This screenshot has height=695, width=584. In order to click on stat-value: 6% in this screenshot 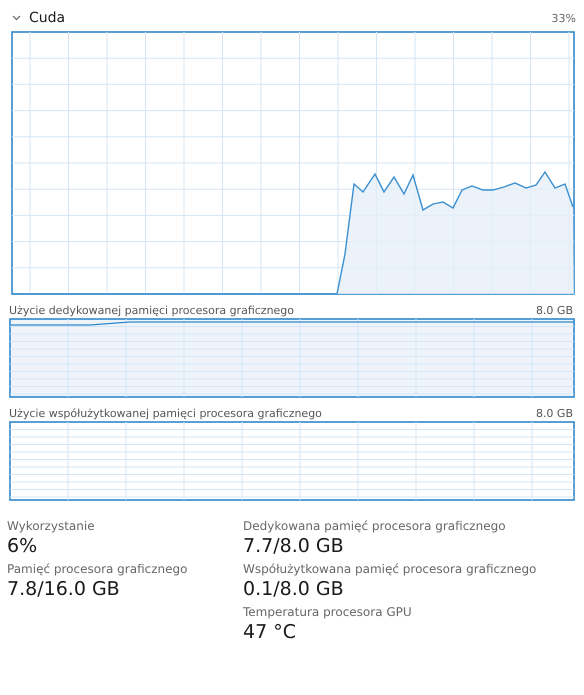, I will do `click(22, 546)`.